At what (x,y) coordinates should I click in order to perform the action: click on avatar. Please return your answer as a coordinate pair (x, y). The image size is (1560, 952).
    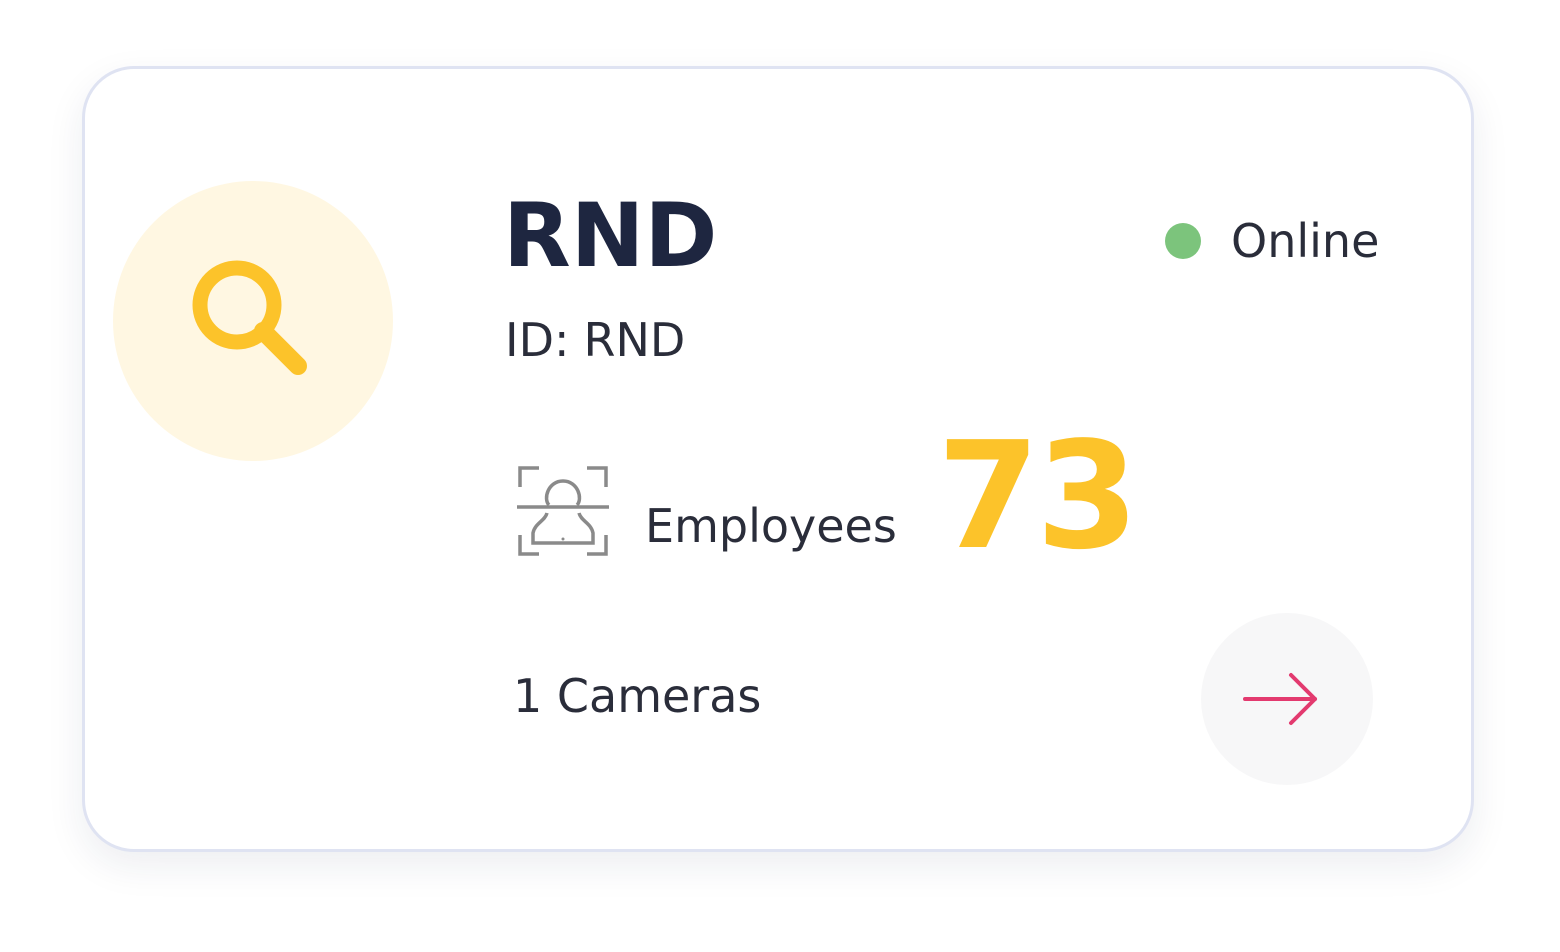
    Looking at the image, I should click on (253, 321).